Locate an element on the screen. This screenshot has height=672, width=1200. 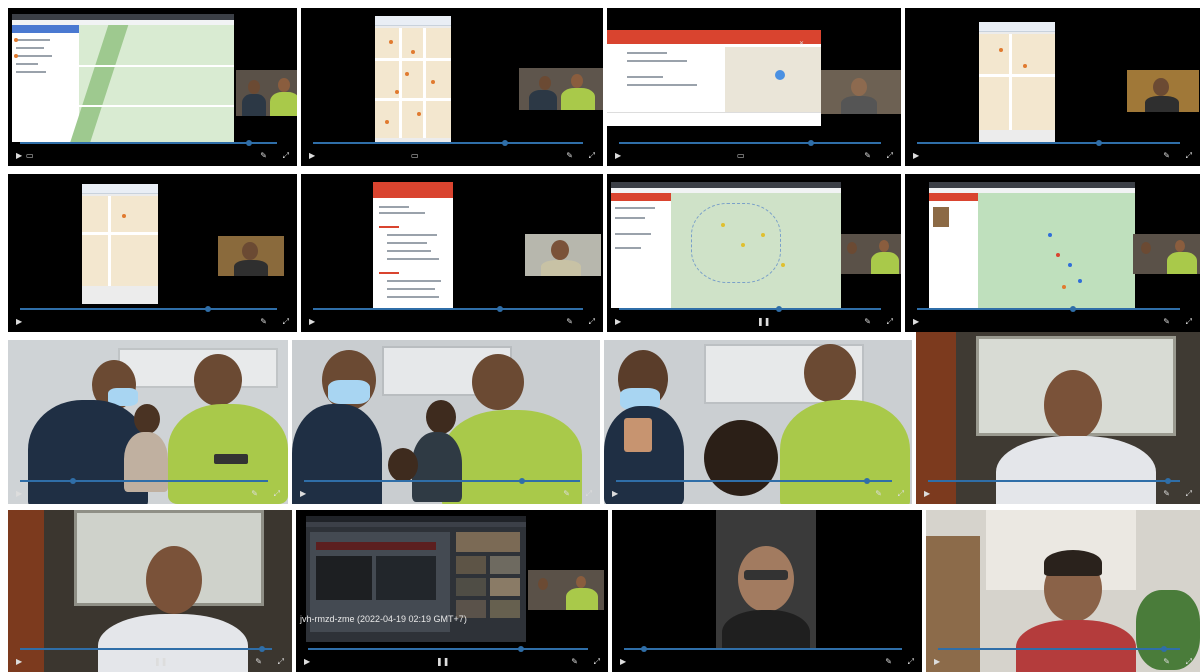
close-icon: ✕ is located at coordinates (801, 43).